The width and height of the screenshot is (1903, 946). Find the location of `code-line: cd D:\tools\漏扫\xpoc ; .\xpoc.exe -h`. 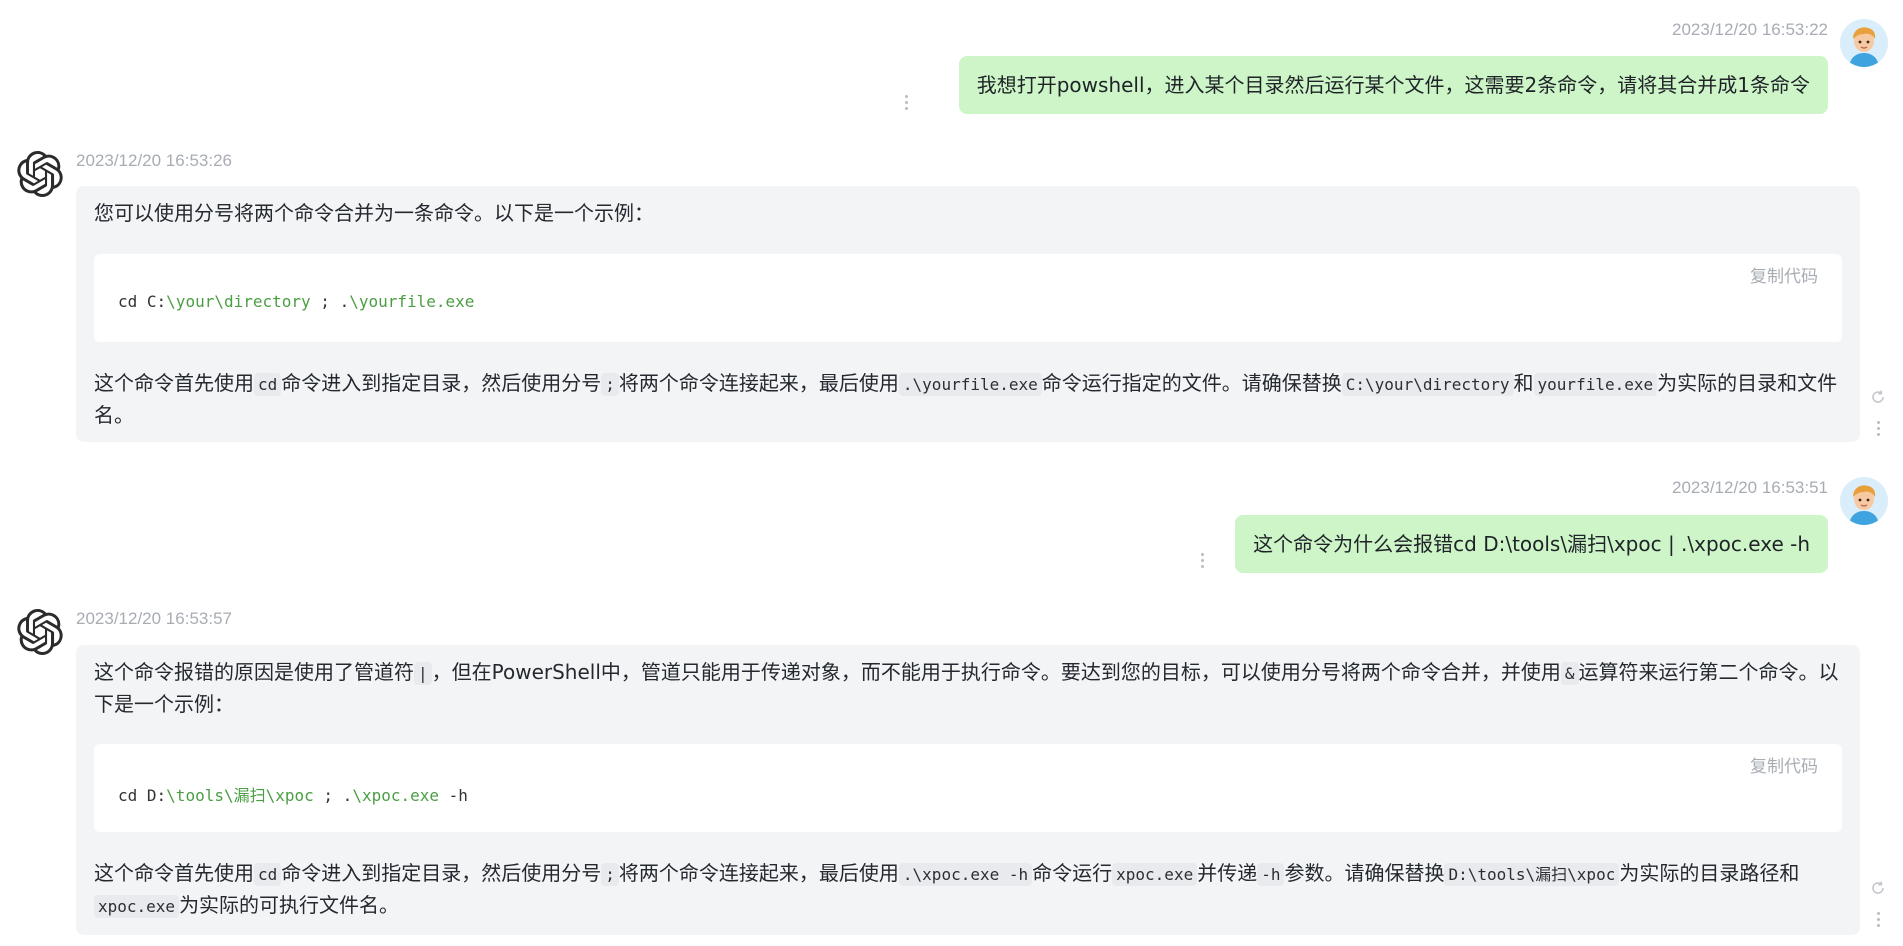

code-line: cd D:\tools\漏扫\xpoc ; .\xpoc.exe -h is located at coordinates (293, 794).